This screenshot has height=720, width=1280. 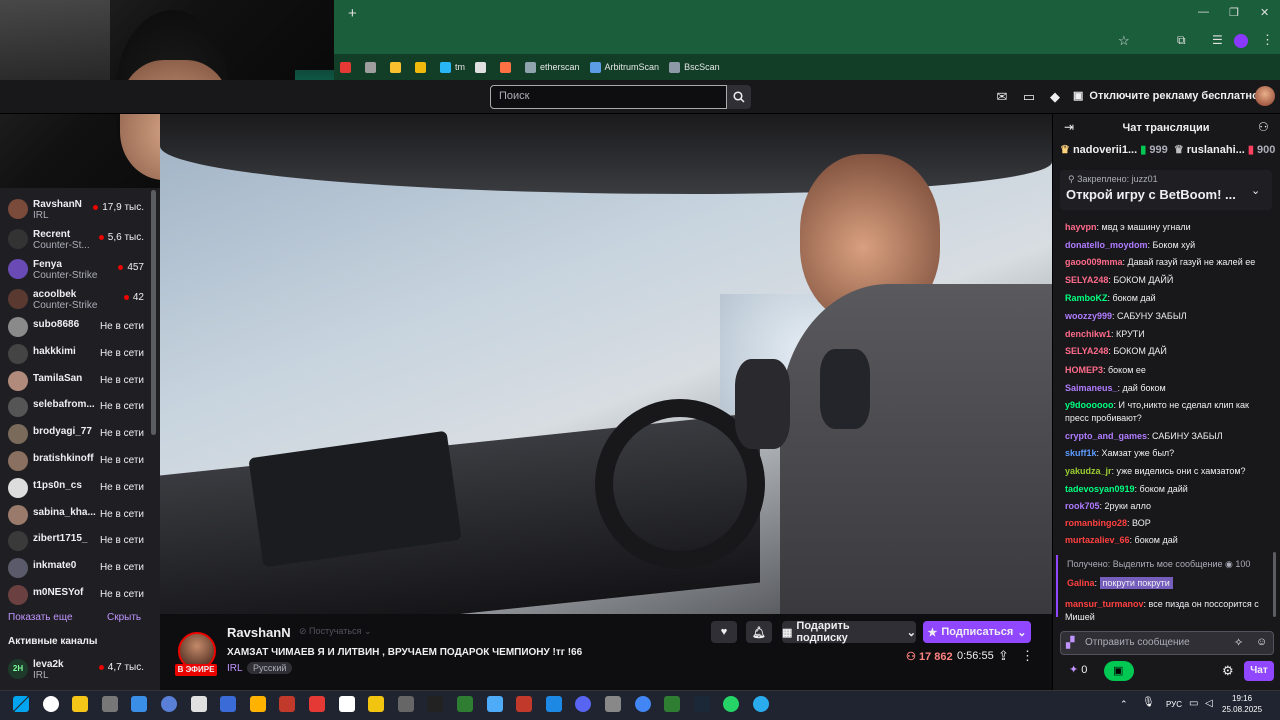 I want to click on ad-free-button: ▣ Отключите рекламу бесплатно, so click(x=1166, y=96).